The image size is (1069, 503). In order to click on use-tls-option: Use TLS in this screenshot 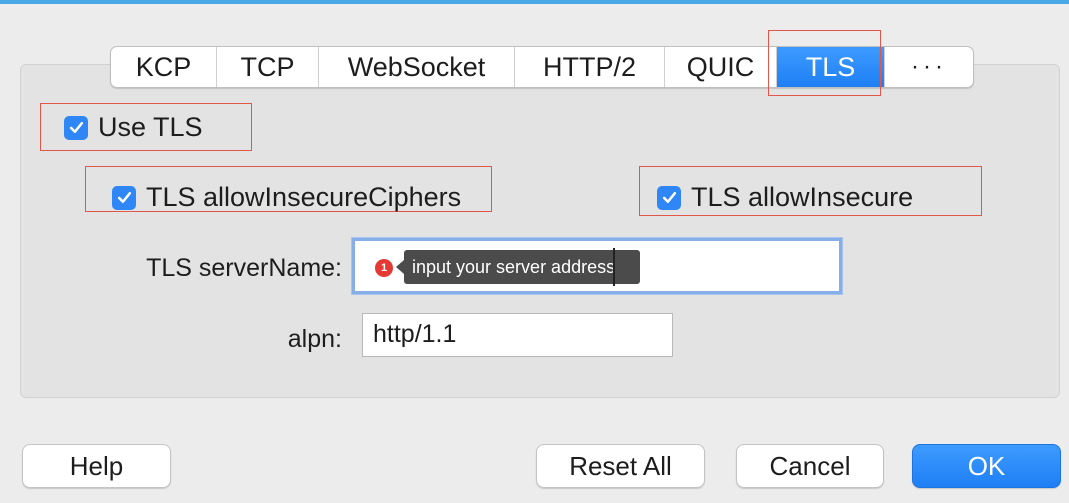, I will do `click(133, 127)`.